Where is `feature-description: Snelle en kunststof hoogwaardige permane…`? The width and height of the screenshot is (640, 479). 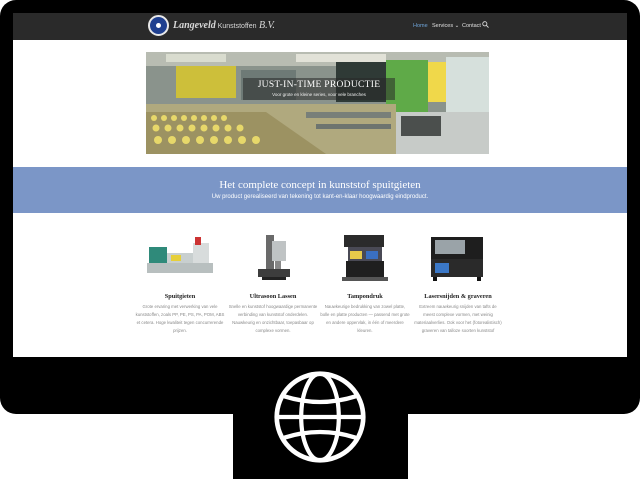
feature-description: Snelle en kunststof hoogwaardige permane… is located at coordinates (273, 318).